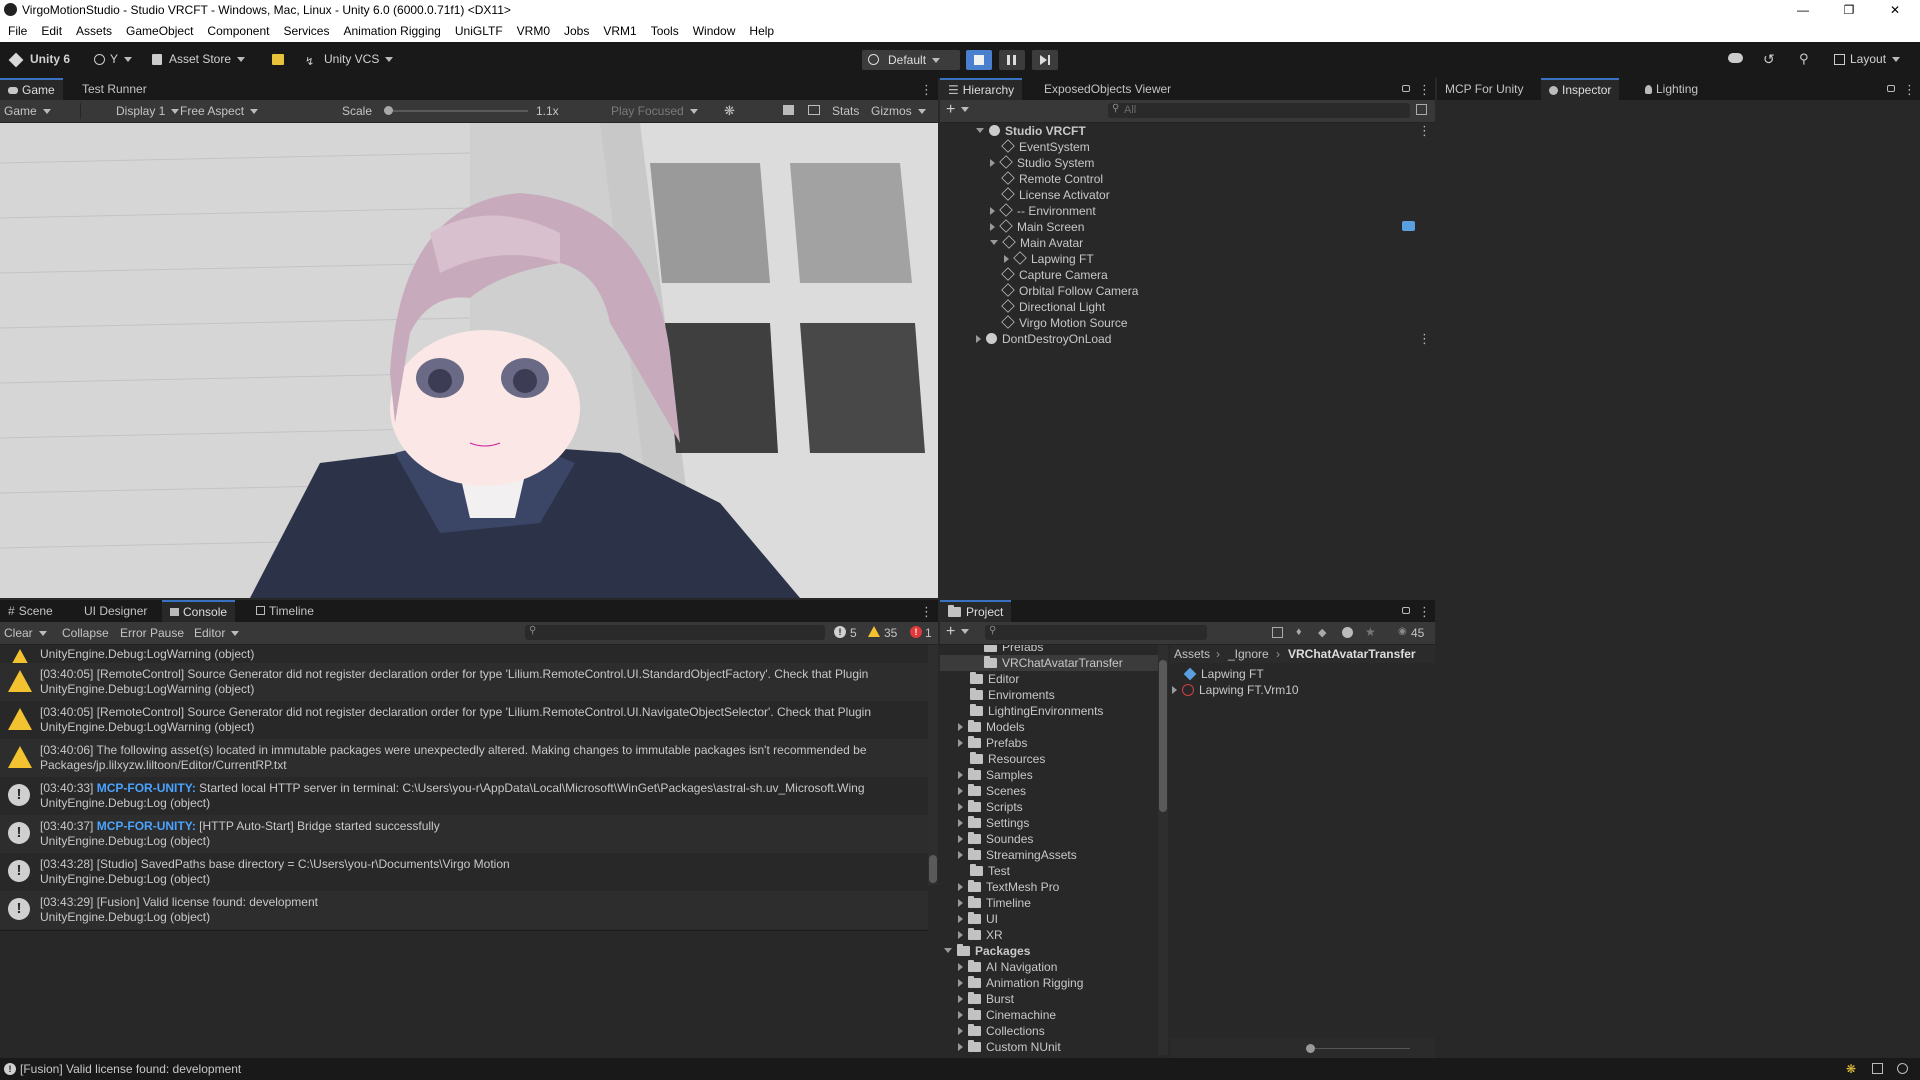  Describe the element at coordinates (576, 31) in the screenshot. I see `menu-jobs: Jobs` at that location.